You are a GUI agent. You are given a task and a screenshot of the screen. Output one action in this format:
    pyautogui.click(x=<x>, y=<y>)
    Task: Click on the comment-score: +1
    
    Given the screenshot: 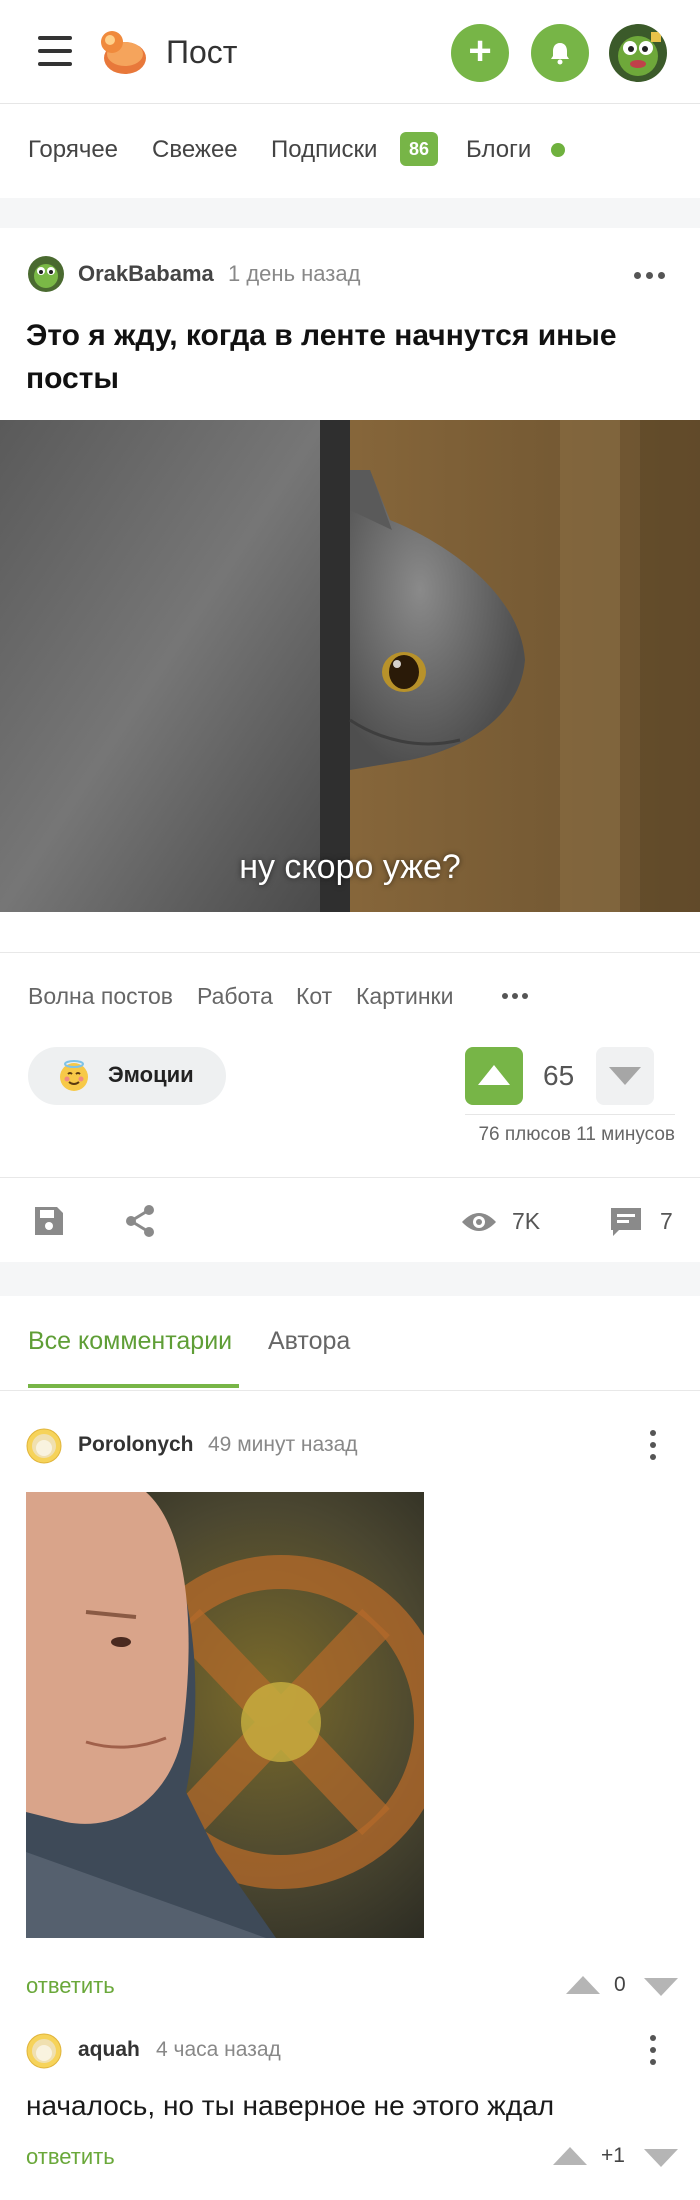 What is the action you would take?
    pyautogui.click(x=613, y=2155)
    